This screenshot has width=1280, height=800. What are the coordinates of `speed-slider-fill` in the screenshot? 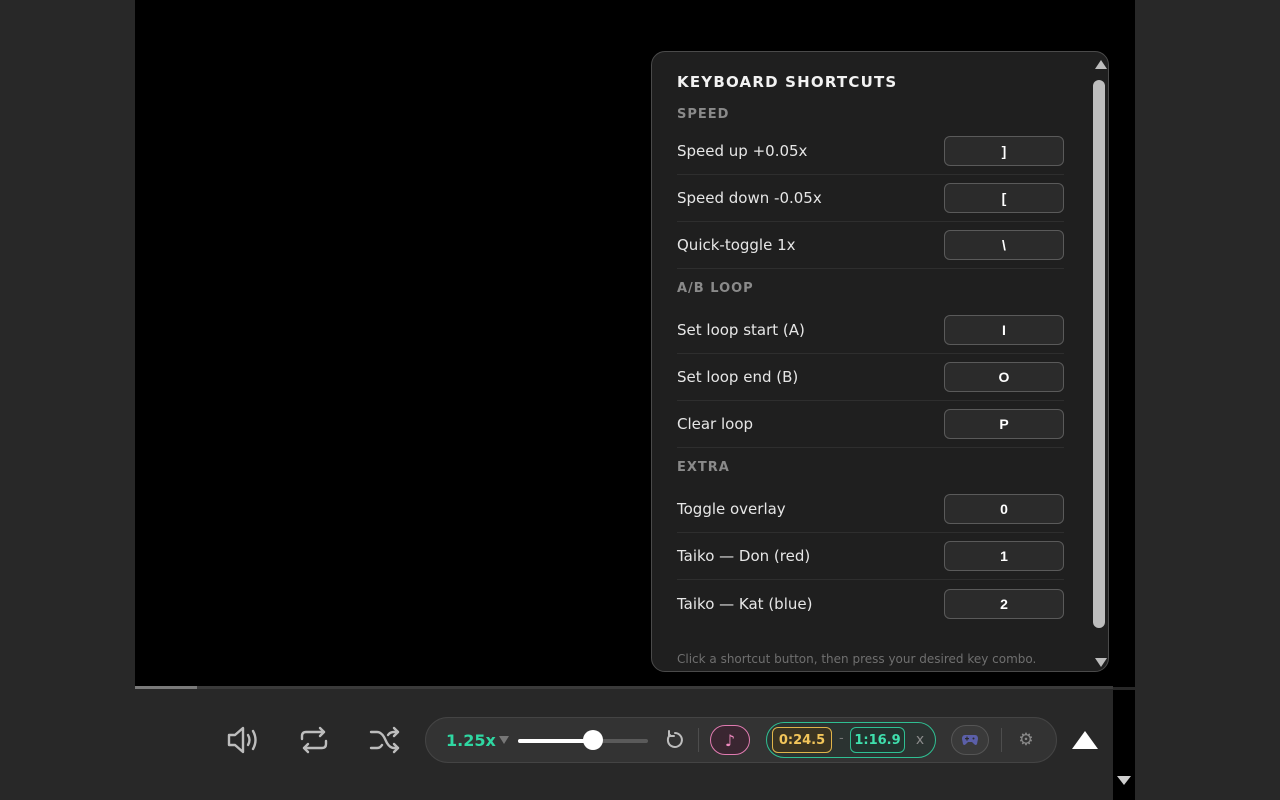 It's located at (556, 741).